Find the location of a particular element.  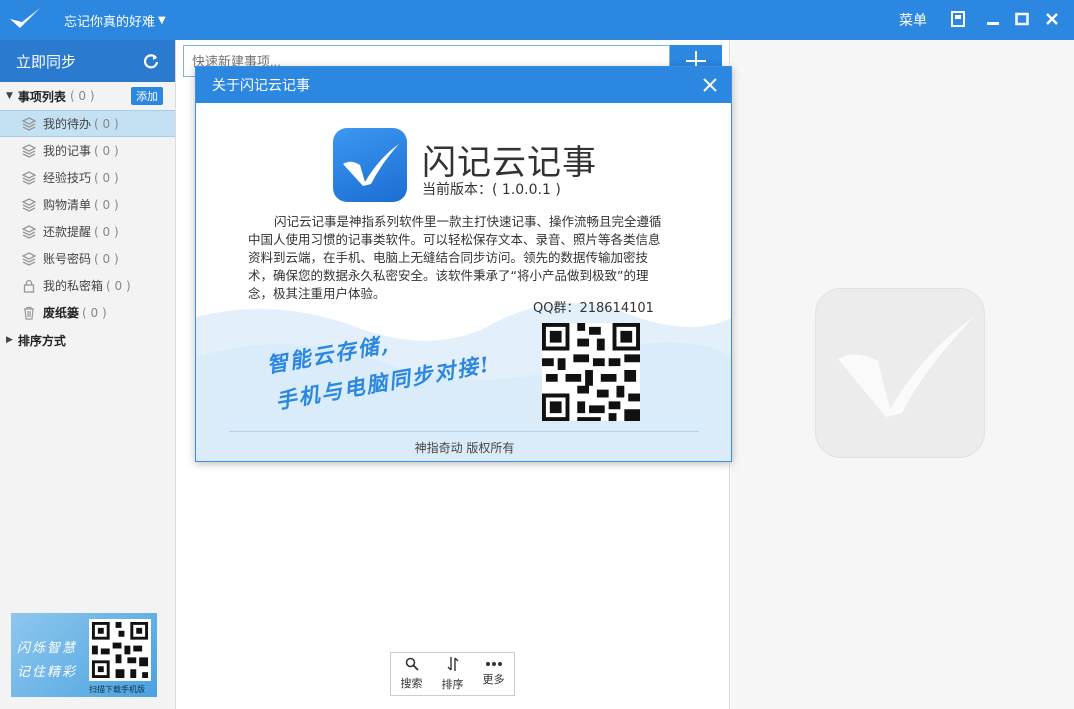

more-button: 更多 is located at coordinates (493, 674).